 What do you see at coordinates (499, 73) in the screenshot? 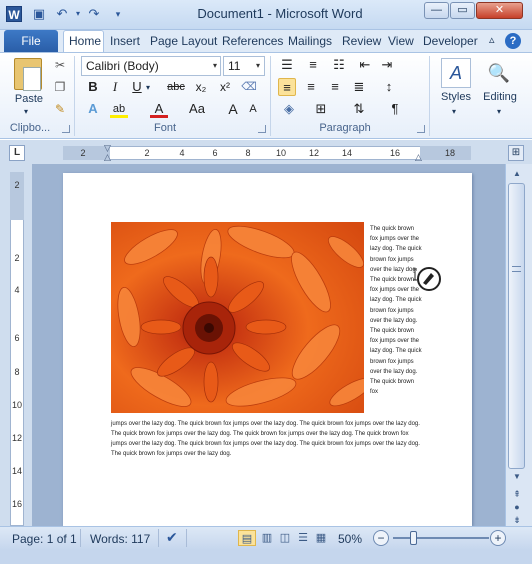
I see `editing-icon: 🔍` at bounding box center [499, 73].